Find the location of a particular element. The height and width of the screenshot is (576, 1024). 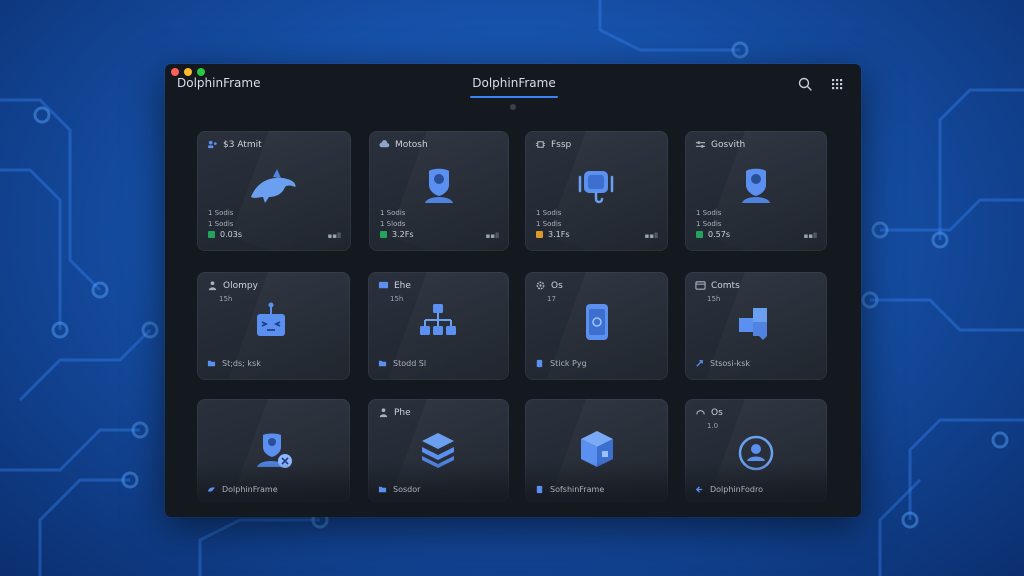

puzzle-icon is located at coordinates (753, 324).